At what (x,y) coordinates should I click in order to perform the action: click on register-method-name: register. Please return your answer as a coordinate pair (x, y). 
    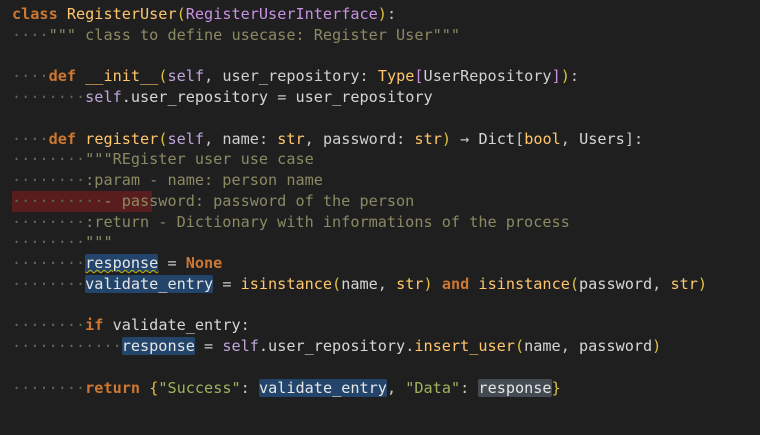
    Looking at the image, I should click on (122, 138).